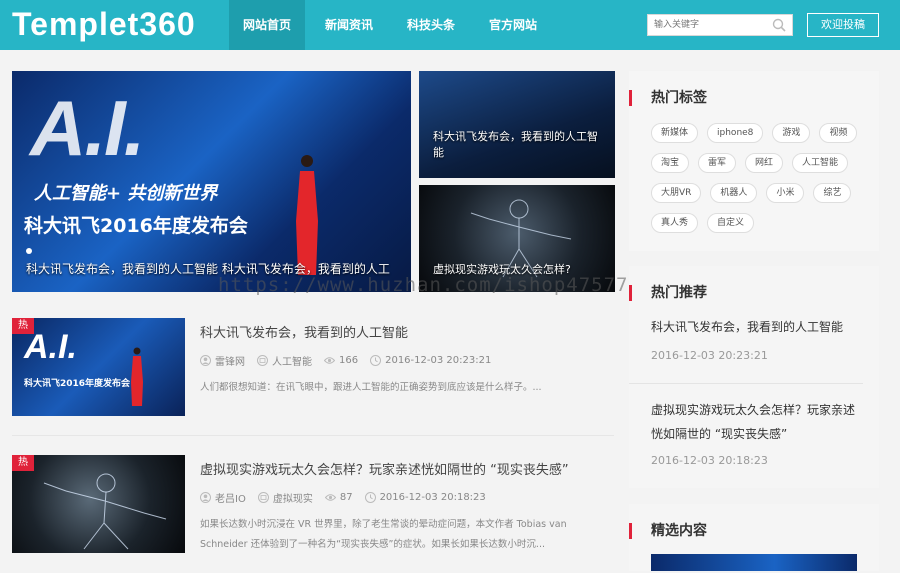 The image size is (900, 573). I want to click on nav-item-official: 官方网站, so click(513, 25).